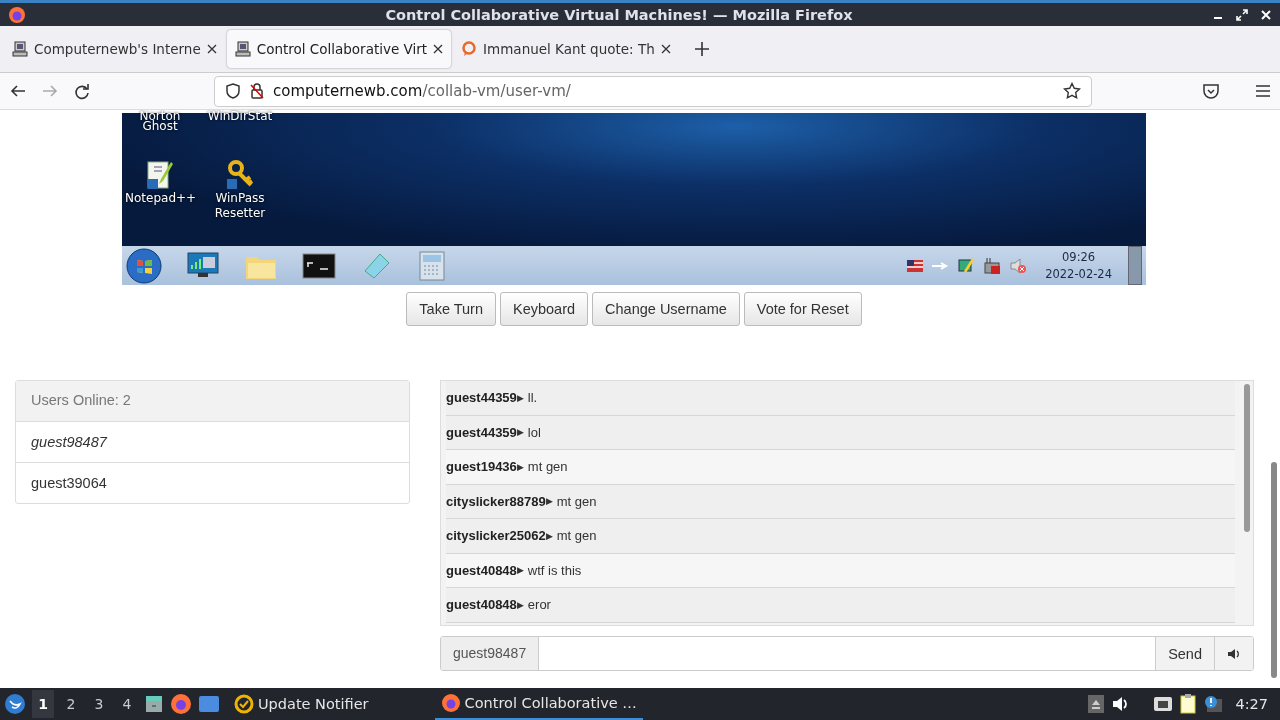  Describe the element at coordinates (209, 704) in the screenshot. I see `window-icon` at that location.